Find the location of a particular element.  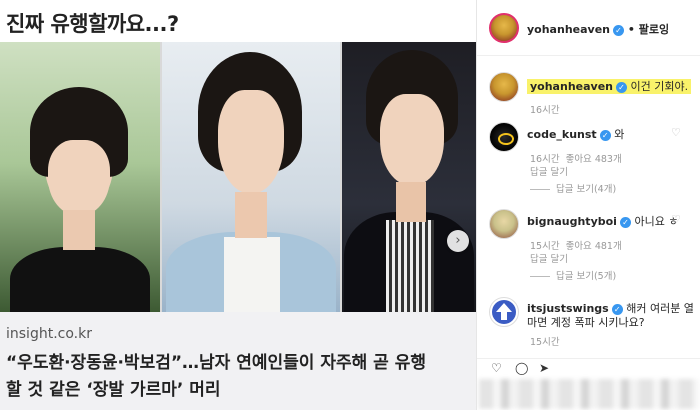

share-icon: ➤ is located at coordinates (546, 368).